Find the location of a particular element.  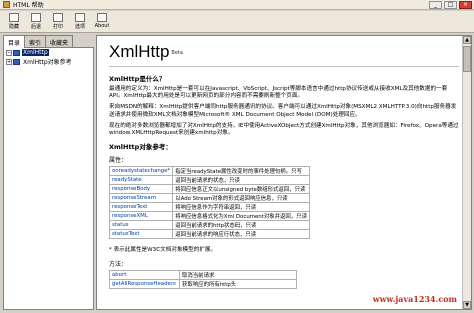

about-label: About is located at coordinates (102, 26).